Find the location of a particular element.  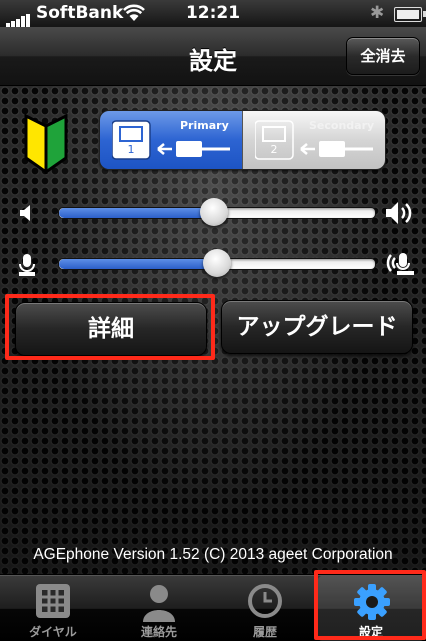

clear-all-button: 全消去 is located at coordinates (383, 56).